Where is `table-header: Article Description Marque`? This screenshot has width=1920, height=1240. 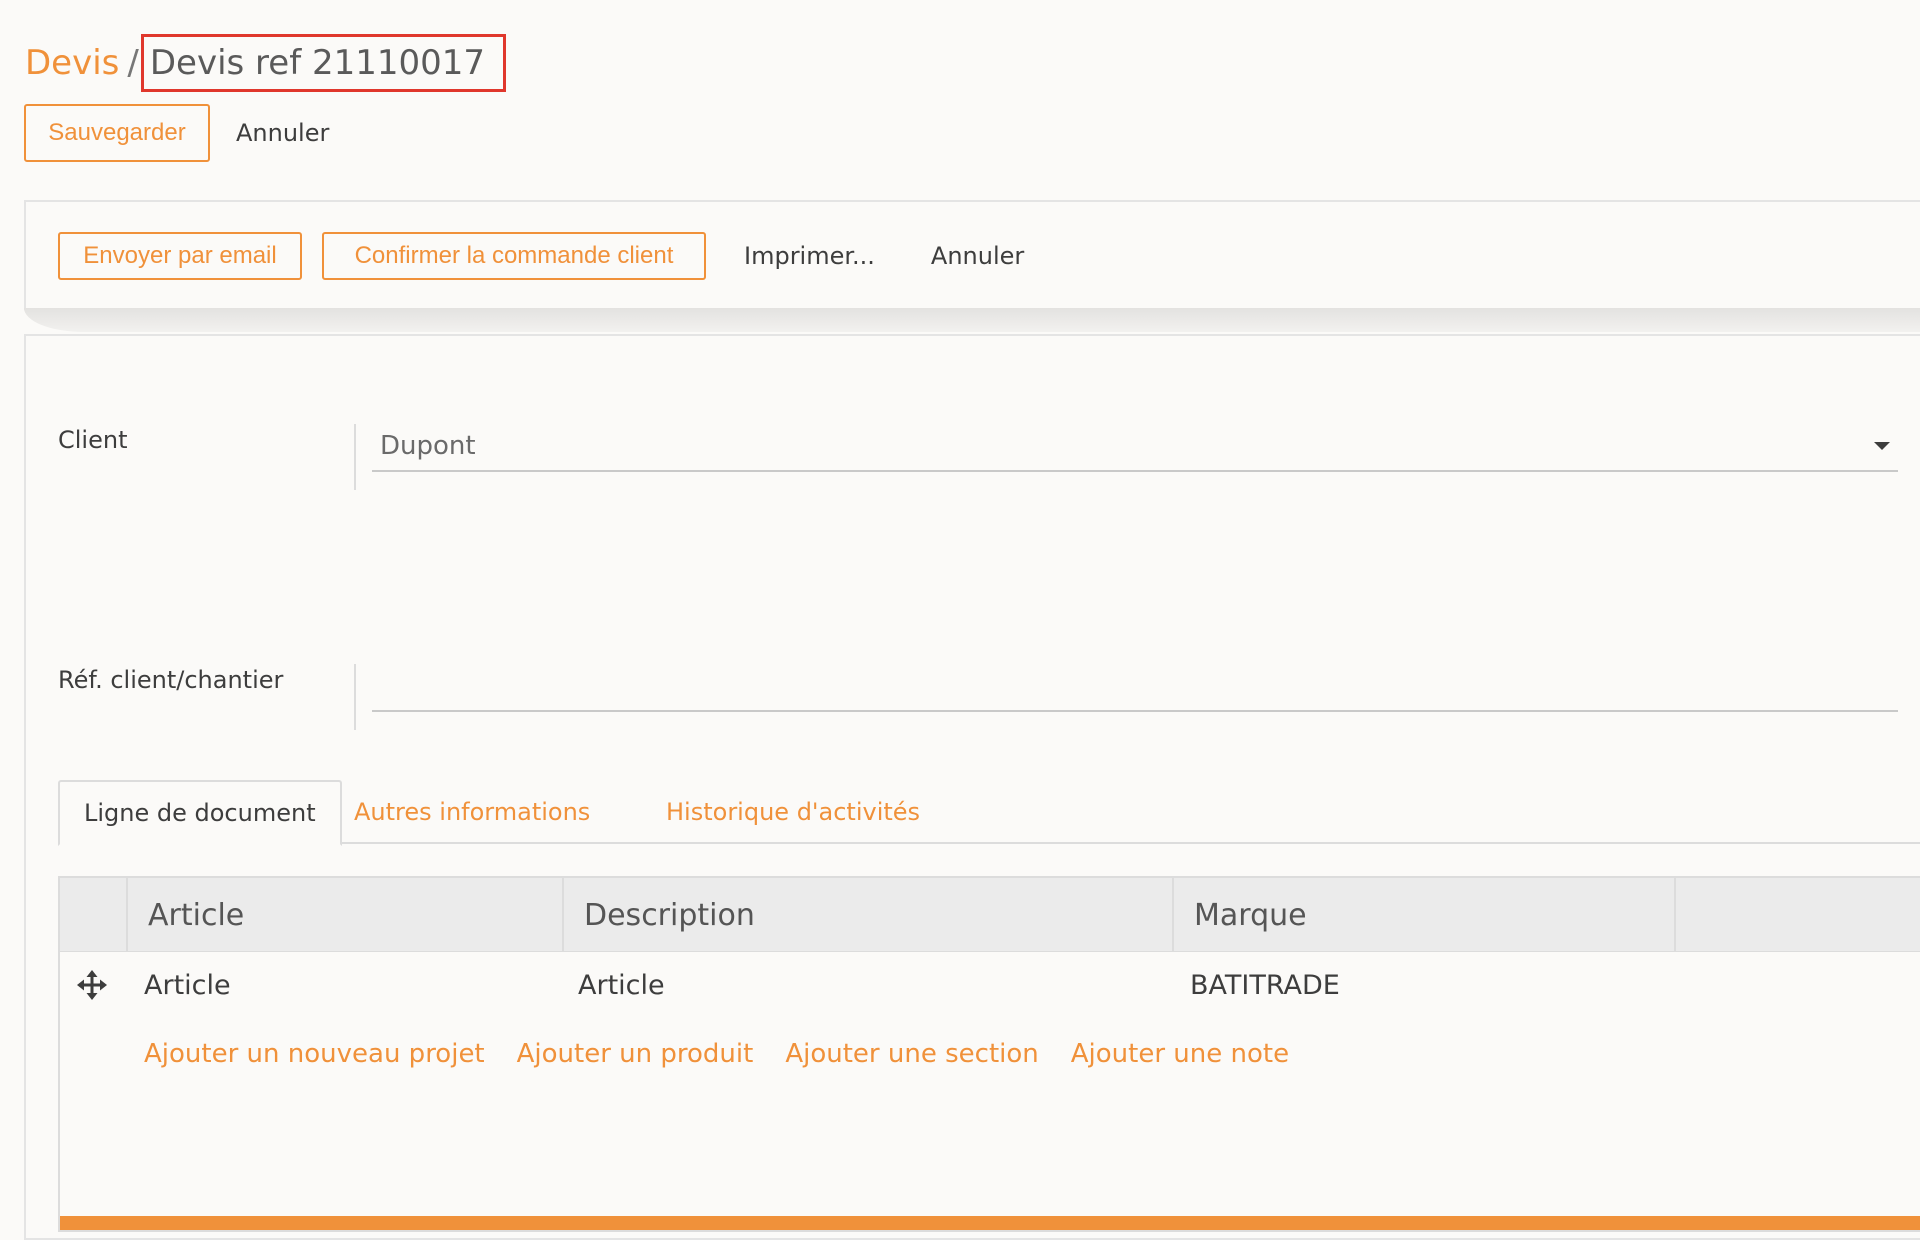 table-header: Article Description Marque is located at coordinates (990, 915).